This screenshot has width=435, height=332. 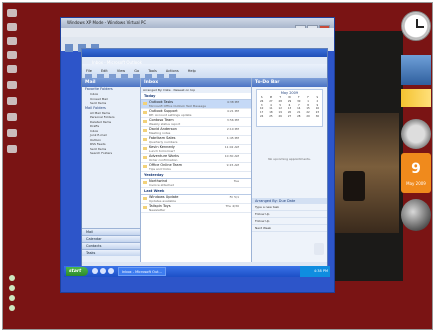 What do you see at coordinates (289, 159) in the screenshot?
I see `no-appointments: No upcoming appointments.` at bounding box center [289, 159].